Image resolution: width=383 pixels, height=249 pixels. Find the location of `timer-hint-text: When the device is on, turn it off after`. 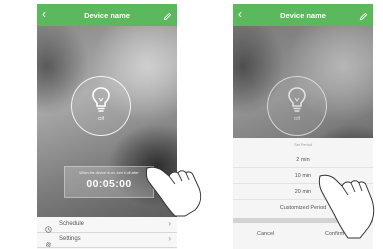

timer-hint-text: When the device is on, turn it off after is located at coordinates (109, 173).